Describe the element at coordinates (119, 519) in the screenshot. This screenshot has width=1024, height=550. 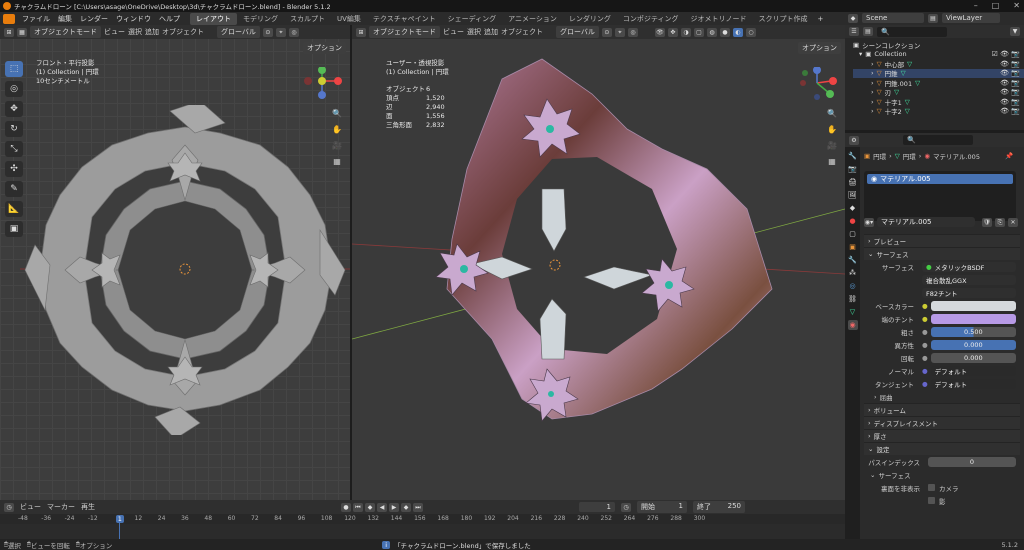
I see `playhead-frame-label: 1` at that location.